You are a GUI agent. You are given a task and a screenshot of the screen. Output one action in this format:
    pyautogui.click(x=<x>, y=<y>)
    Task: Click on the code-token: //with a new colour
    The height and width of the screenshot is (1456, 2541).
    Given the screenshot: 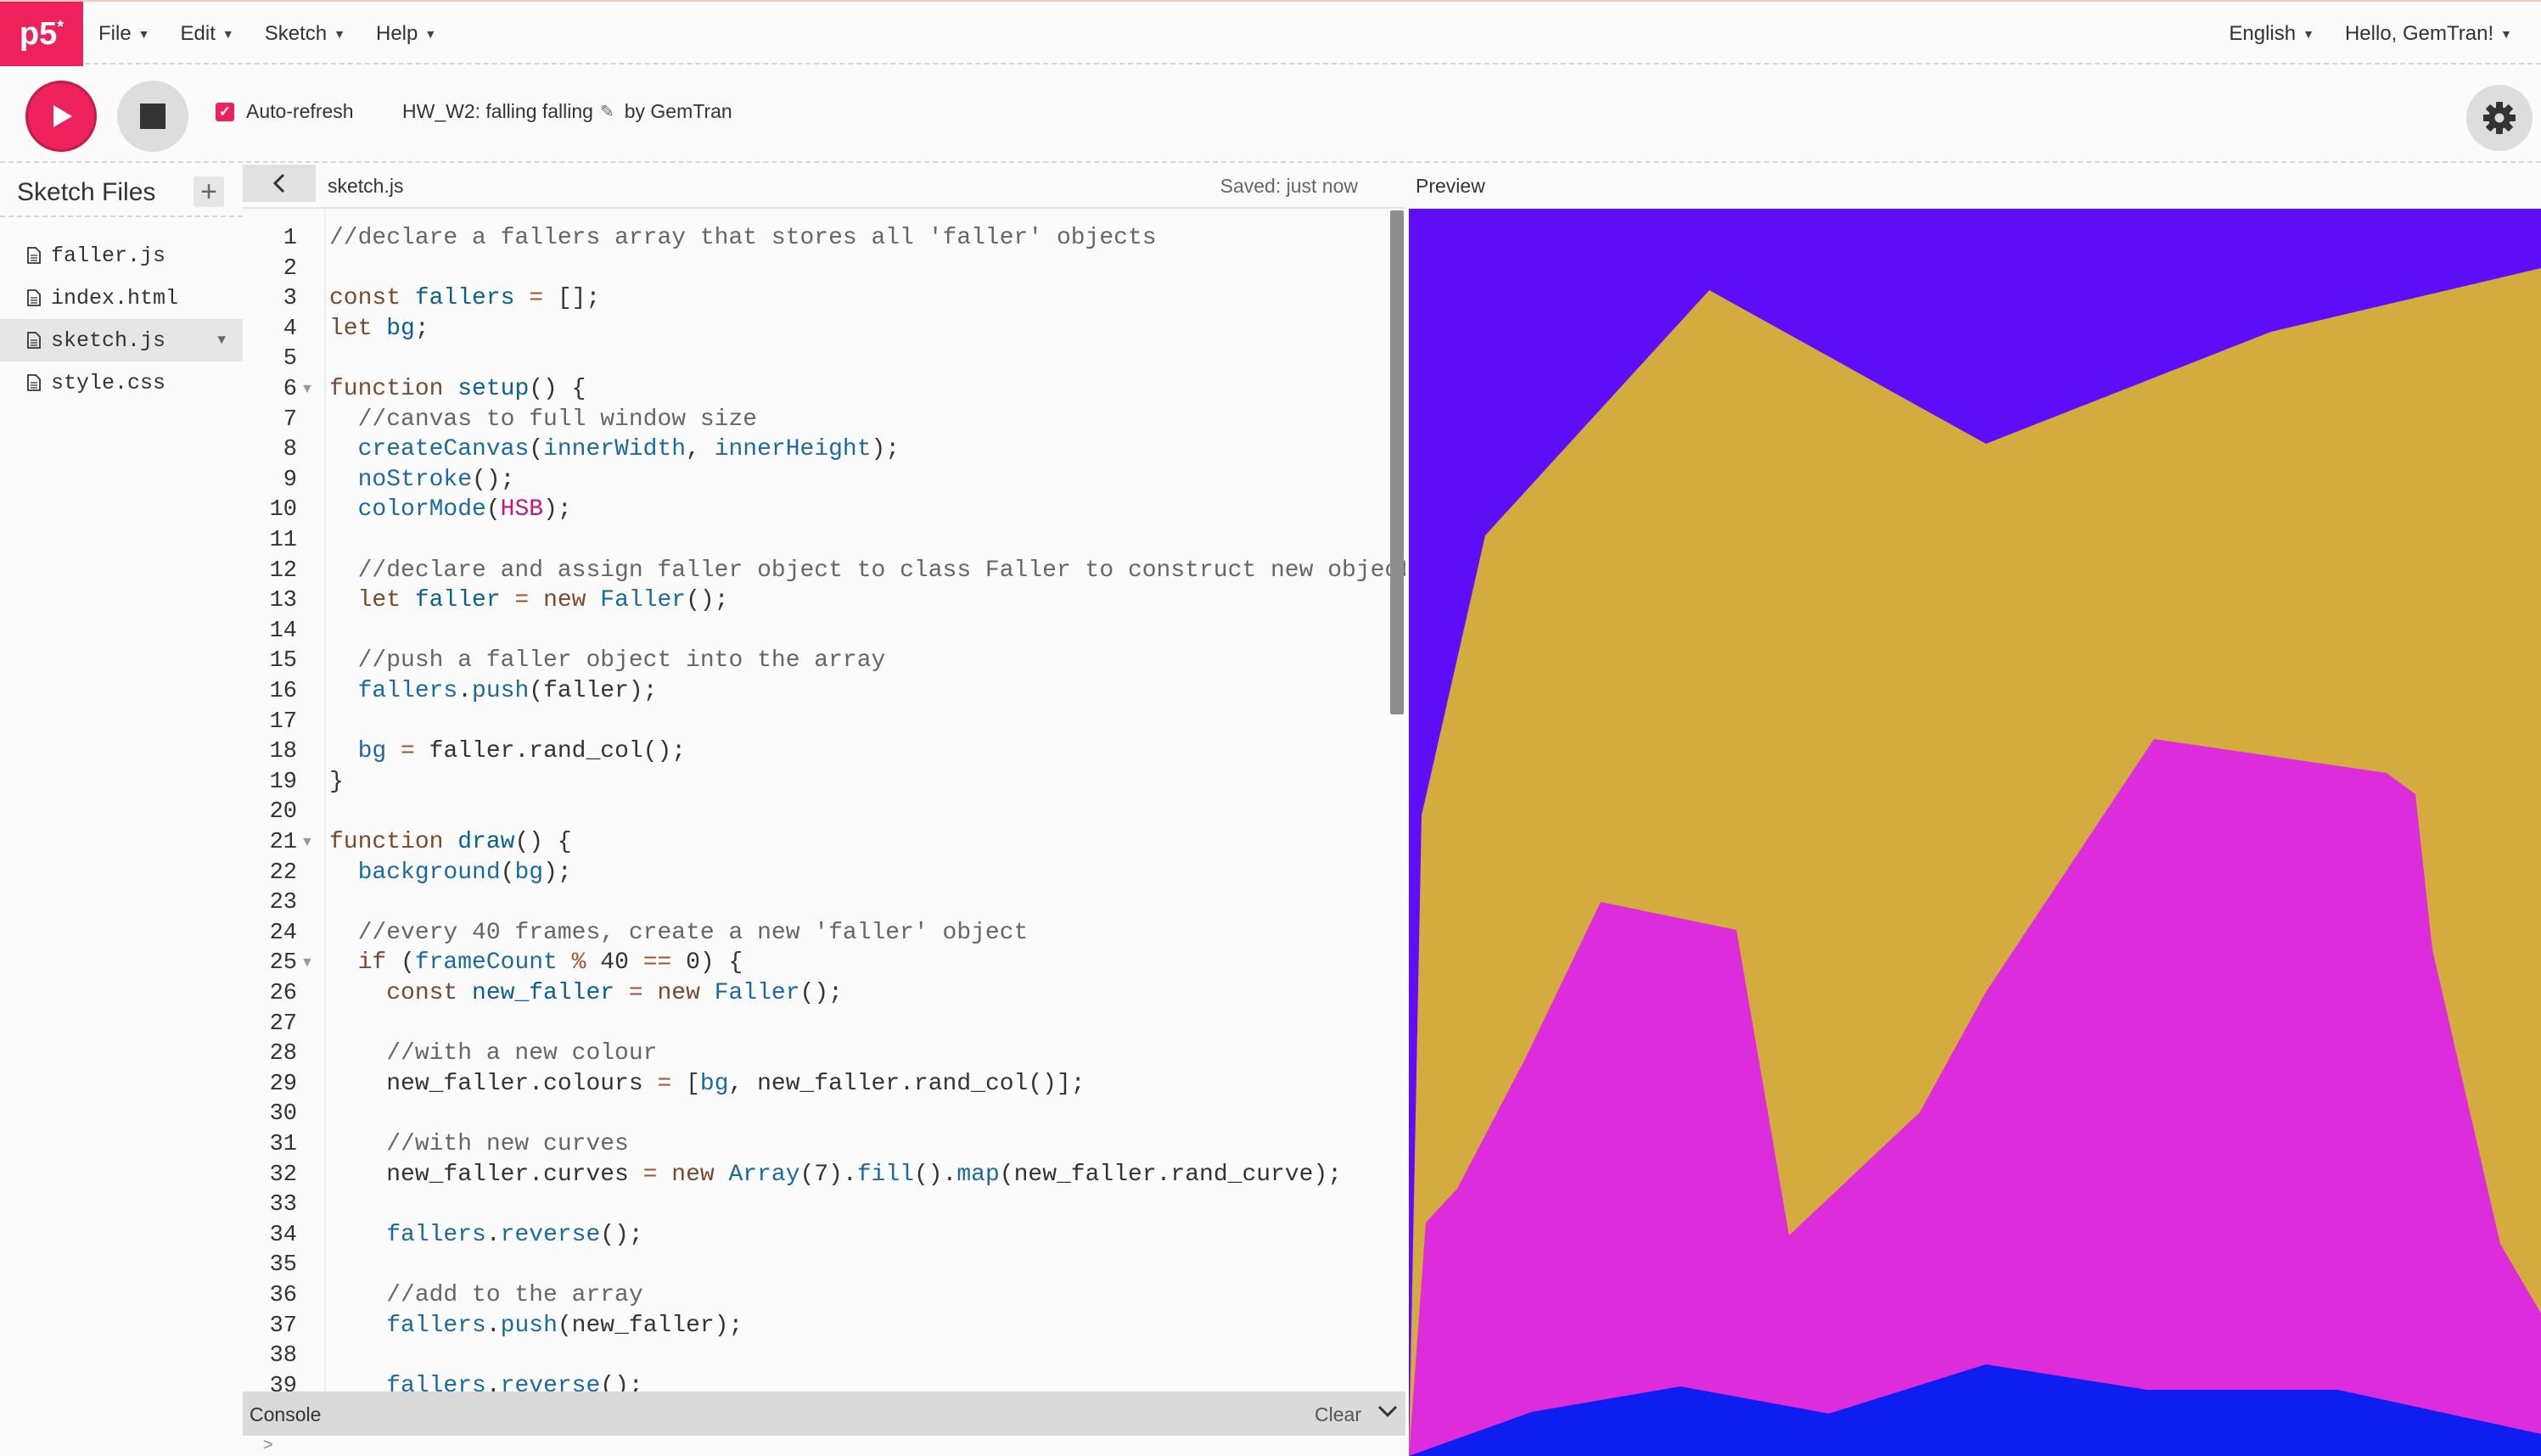 What is the action you would take?
    pyautogui.click(x=494, y=1053)
    